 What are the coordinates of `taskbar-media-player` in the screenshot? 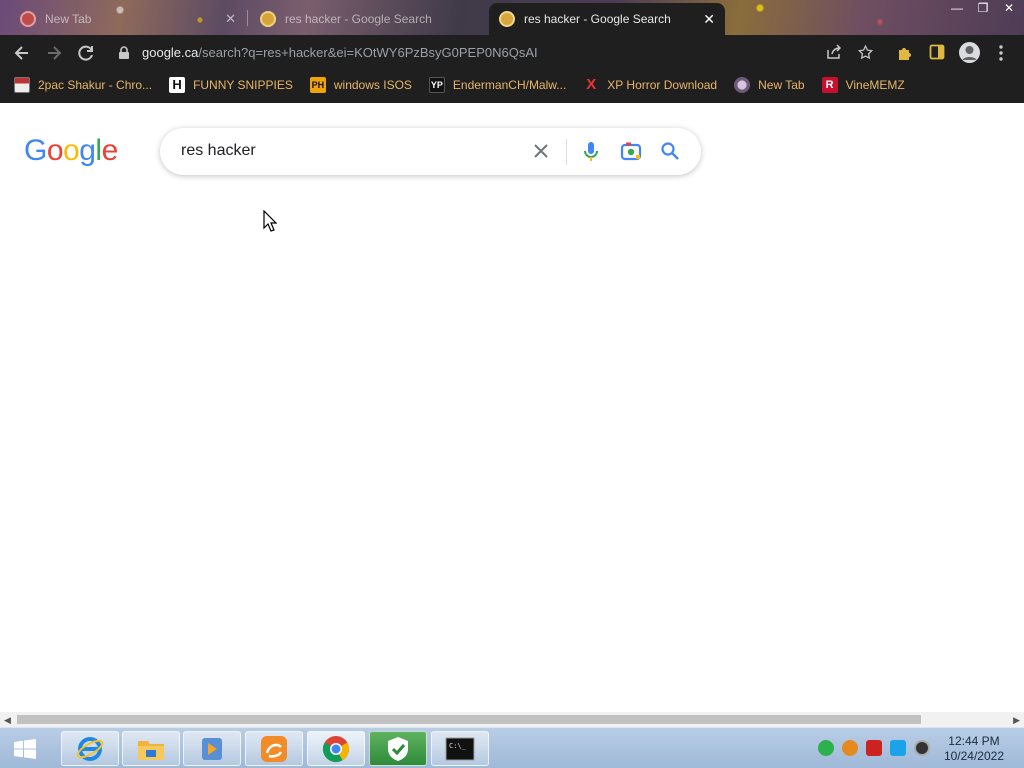 It's located at (212, 748).